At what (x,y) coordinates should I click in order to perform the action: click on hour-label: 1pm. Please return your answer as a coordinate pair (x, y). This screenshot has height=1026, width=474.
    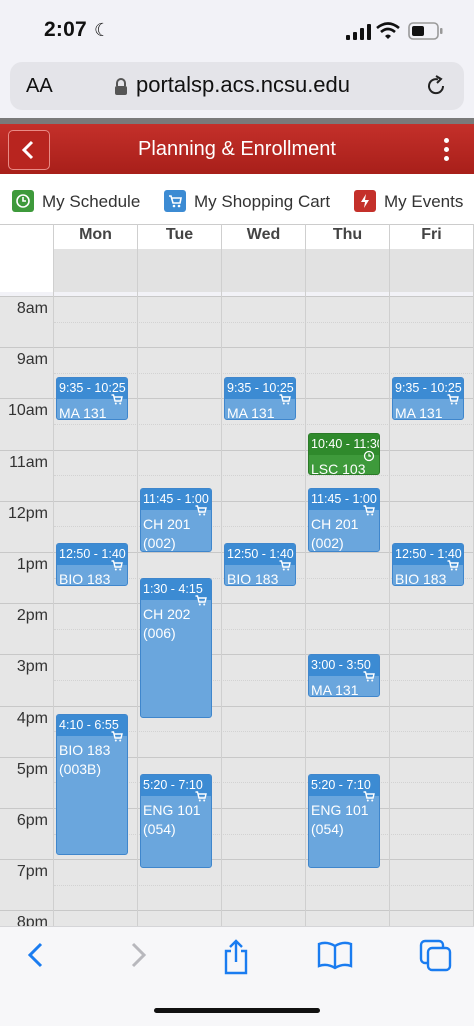
    Looking at the image, I should click on (32, 564).